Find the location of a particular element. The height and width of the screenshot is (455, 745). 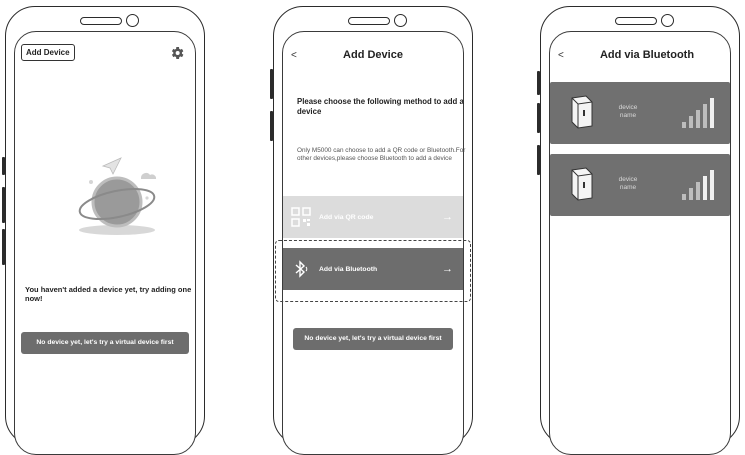

add-via-qr-row: Add via QR code → is located at coordinates (373, 217).